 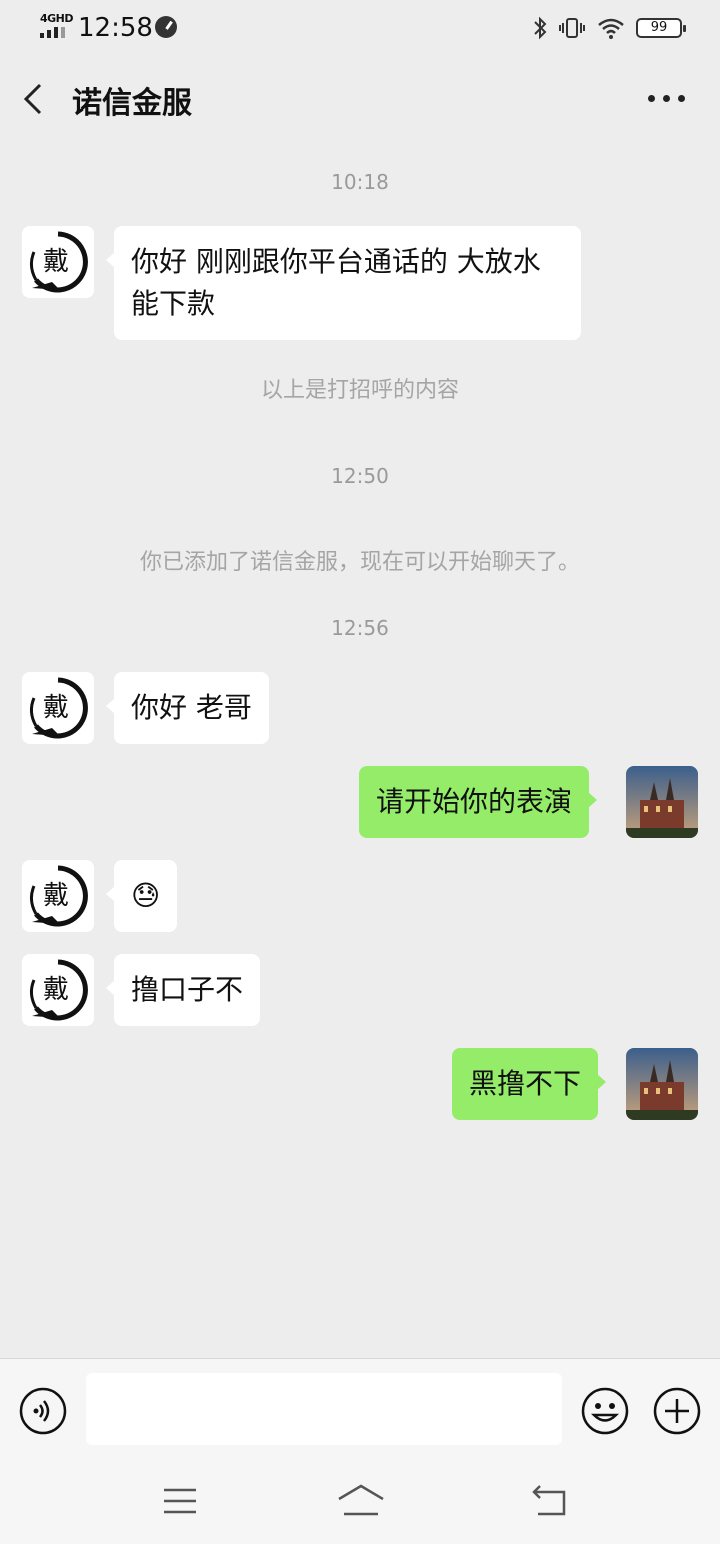 What do you see at coordinates (187, 708) in the screenshot?
I see `received-message: 你好 老哥` at bounding box center [187, 708].